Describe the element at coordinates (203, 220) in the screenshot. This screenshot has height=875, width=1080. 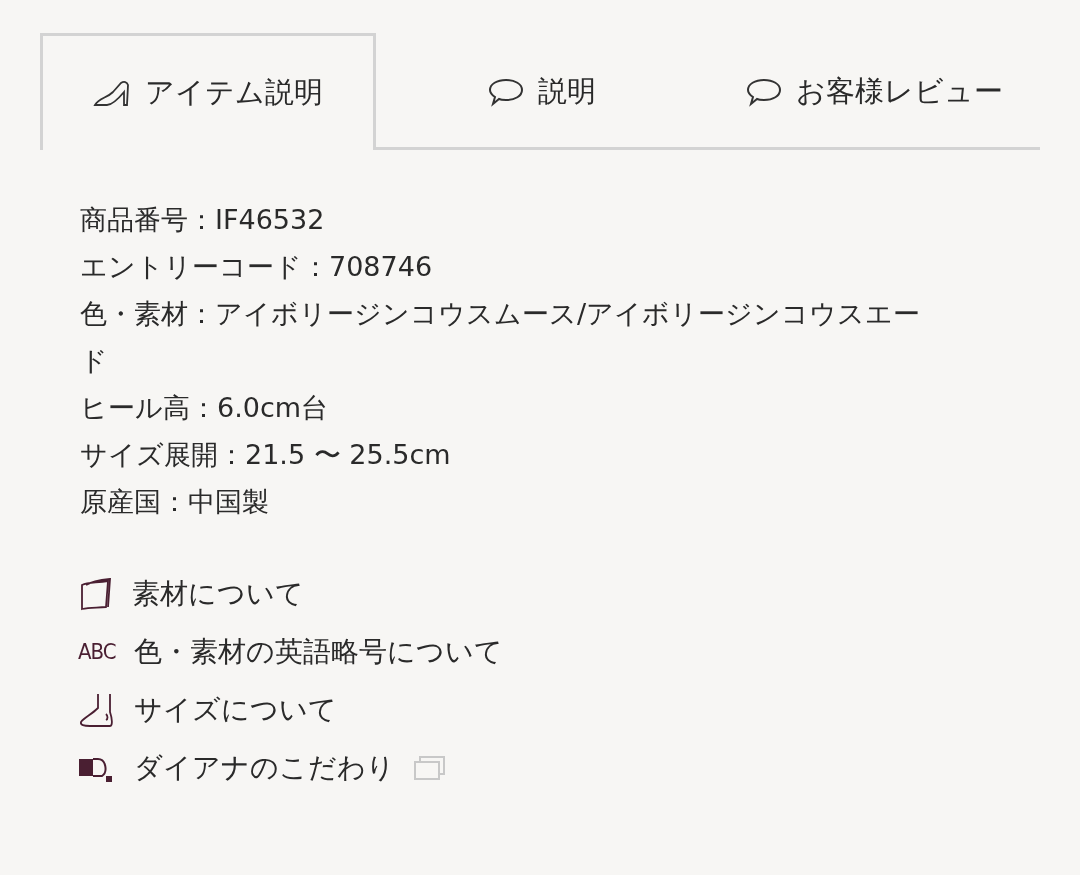
I see `spec-line: 商品番号：IF46532` at that location.